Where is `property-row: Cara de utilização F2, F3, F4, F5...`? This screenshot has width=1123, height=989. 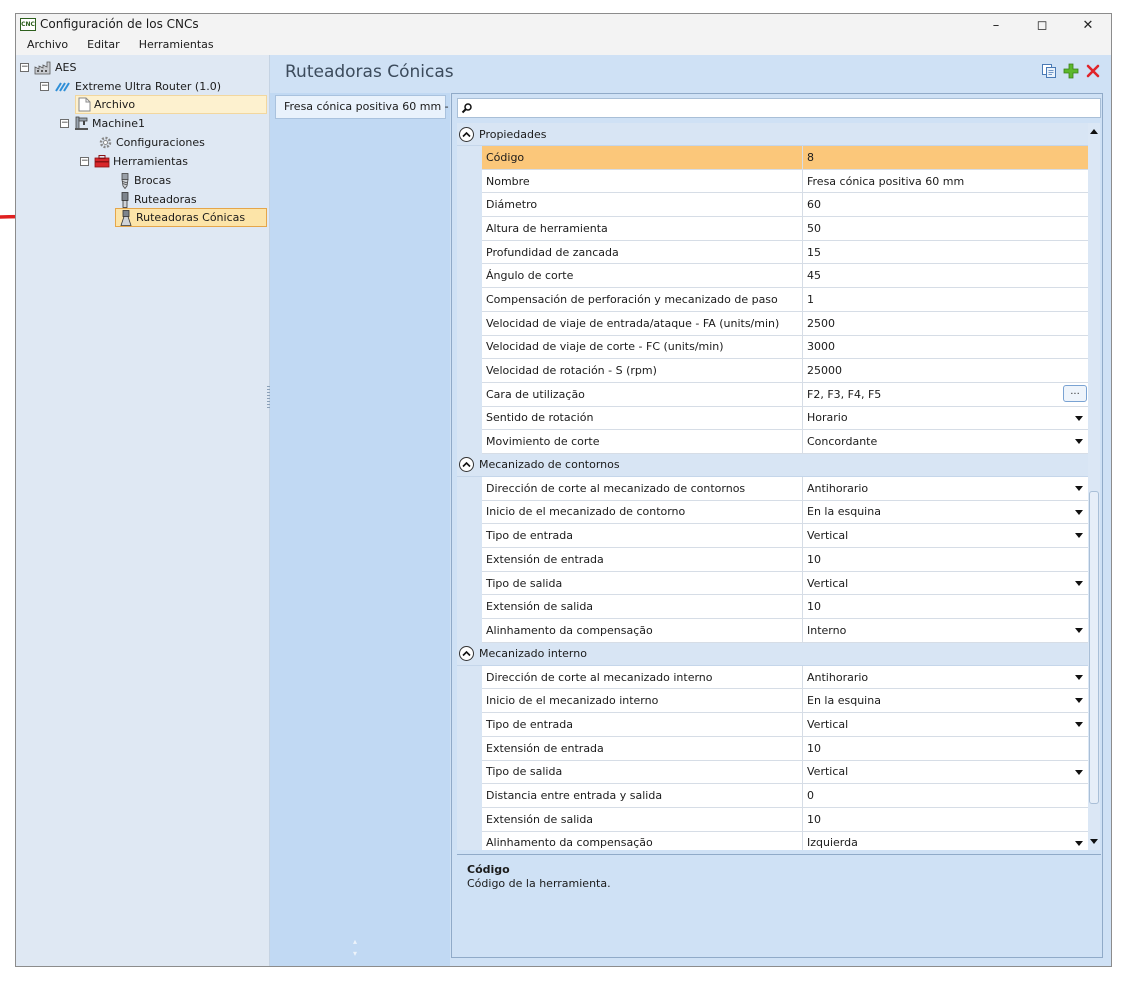
property-row: Cara de utilização F2, F3, F4, F5... is located at coordinates (772, 394).